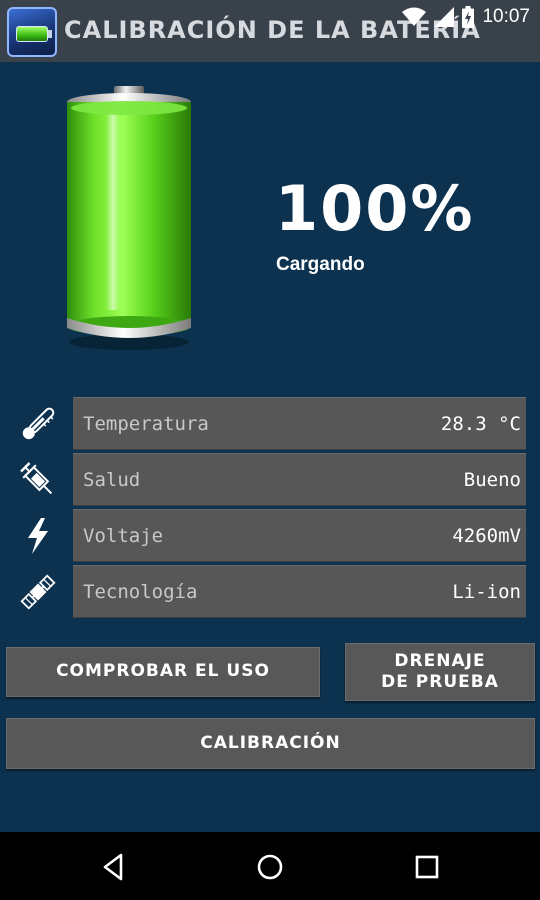 This screenshot has height=900, width=540. Describe the element at coordinates (414, 16) in the screenshot. I see `wifi-icon` at that location.